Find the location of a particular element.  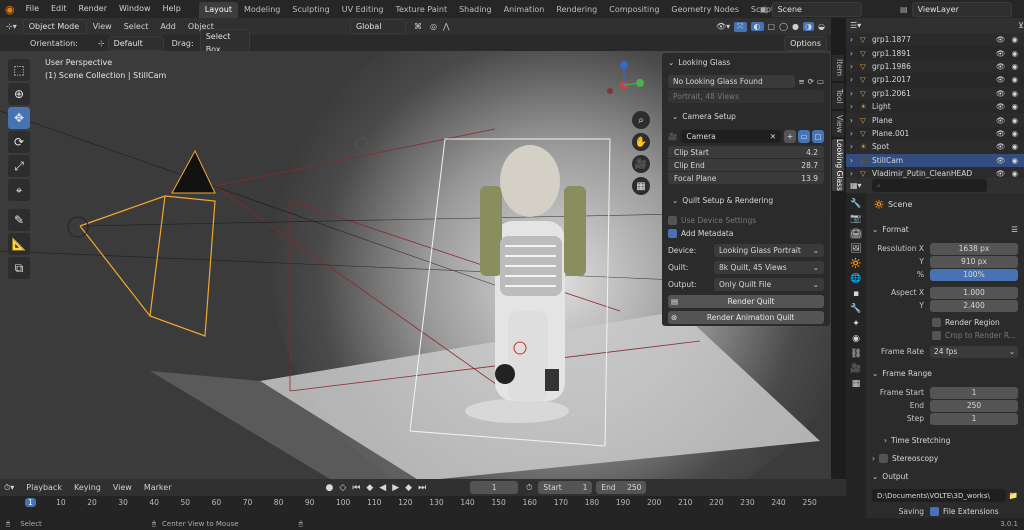

tab-tool: Tool is located at coordinates (838, 96).